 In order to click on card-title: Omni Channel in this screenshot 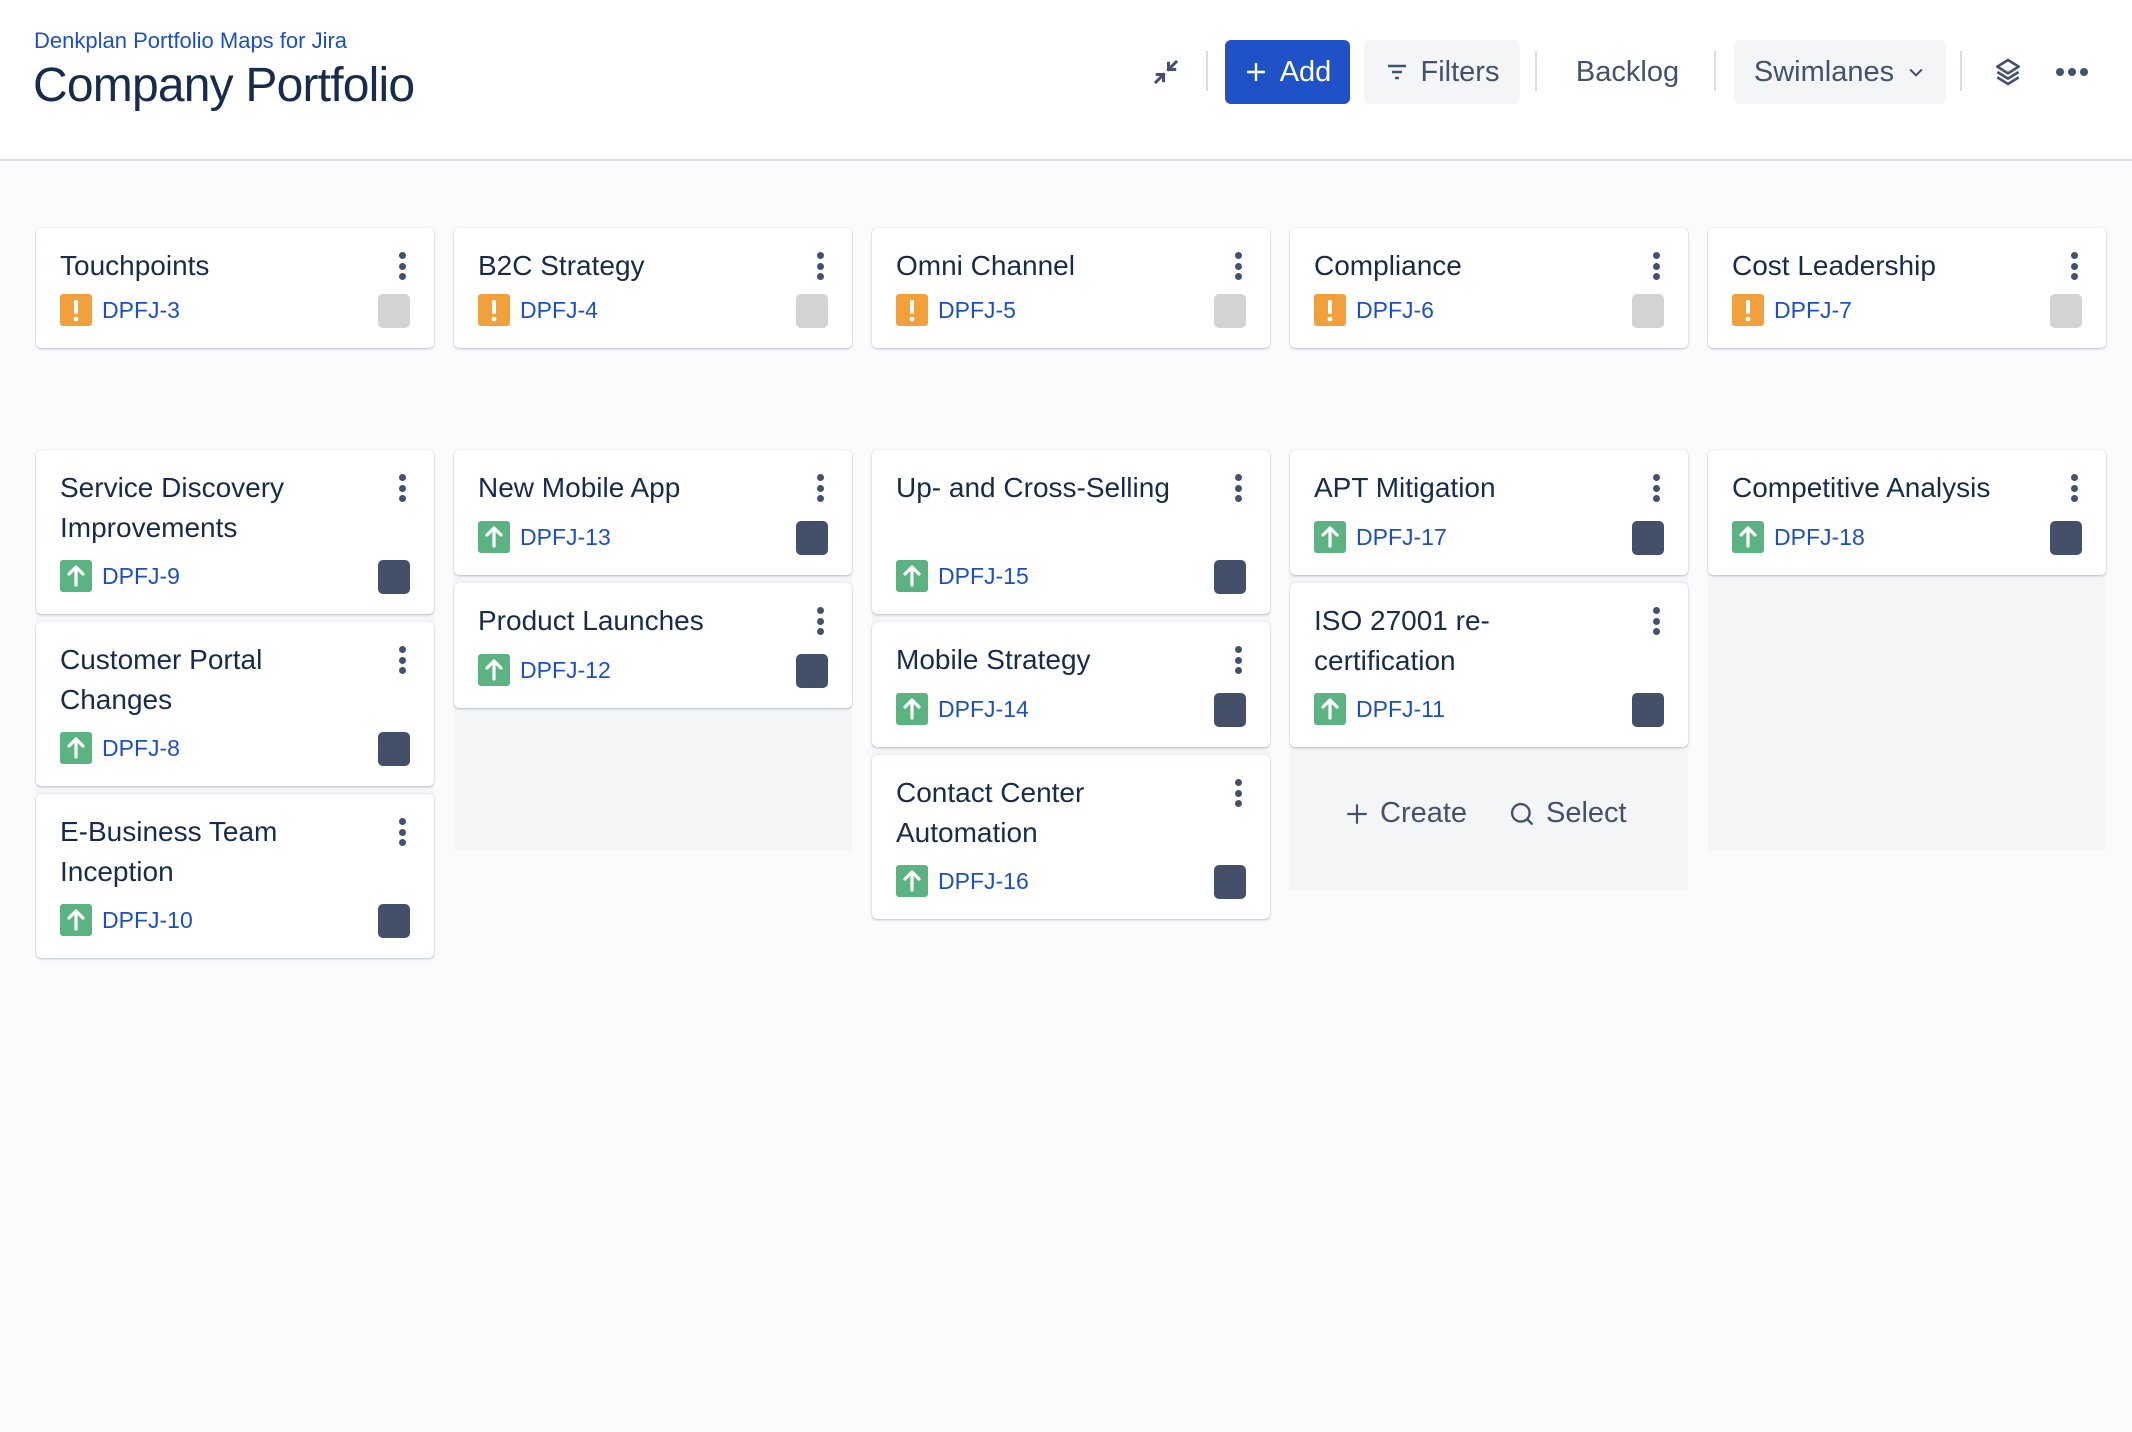, I will do `click(985, 265)`.